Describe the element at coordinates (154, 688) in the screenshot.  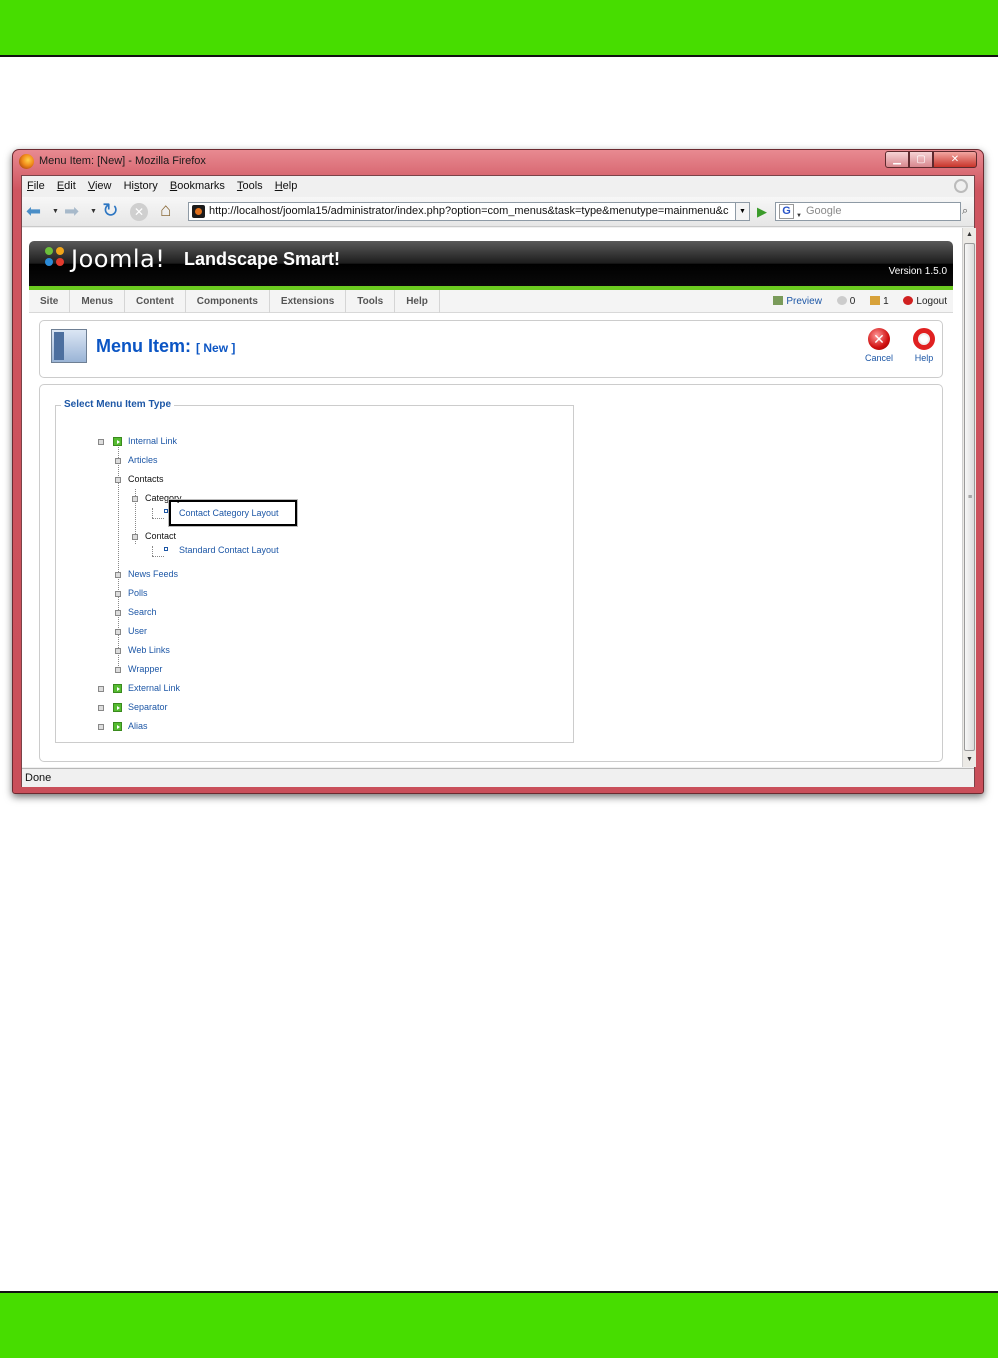
I see `tree-item-external-link: External Link` at that location.